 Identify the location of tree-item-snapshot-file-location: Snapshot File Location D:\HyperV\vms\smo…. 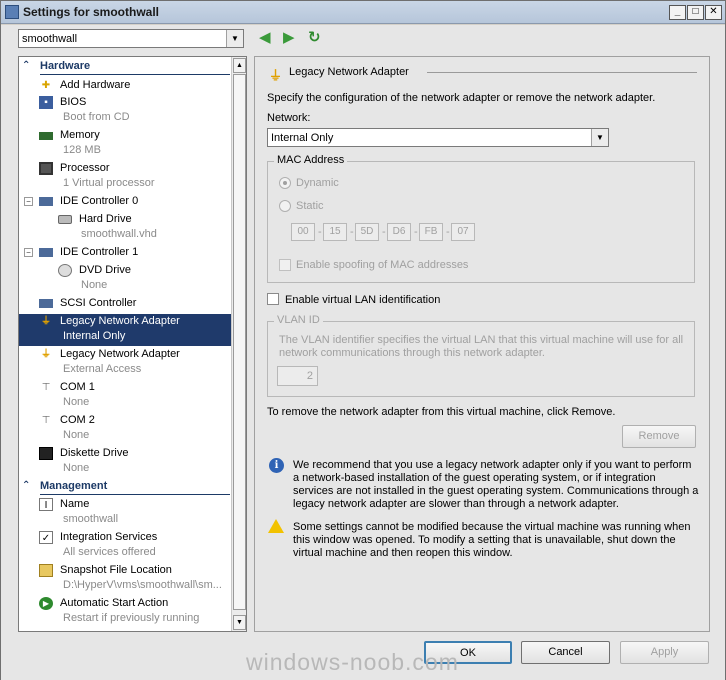
(125, 579).